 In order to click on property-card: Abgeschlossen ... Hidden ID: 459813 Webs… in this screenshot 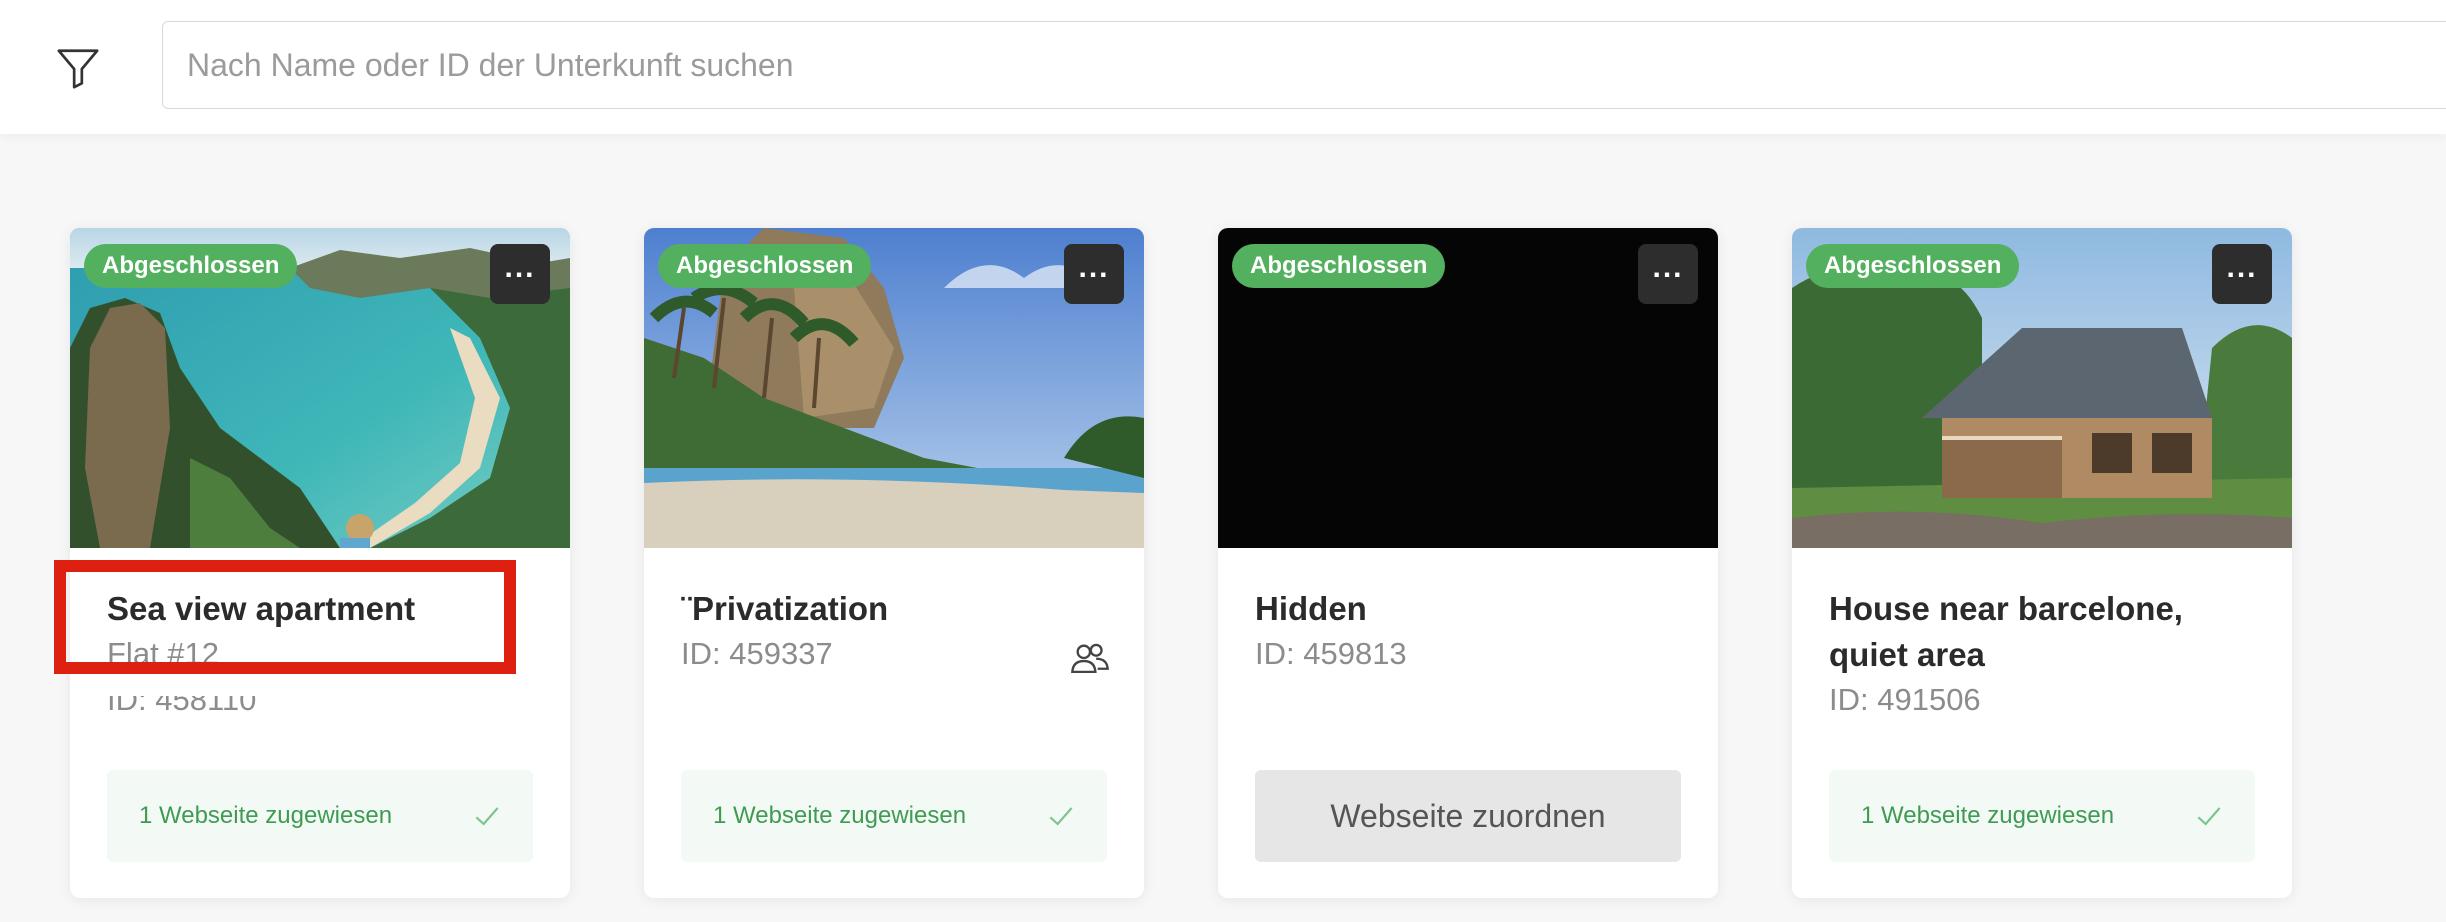, I will do `click(1468, 563)`.